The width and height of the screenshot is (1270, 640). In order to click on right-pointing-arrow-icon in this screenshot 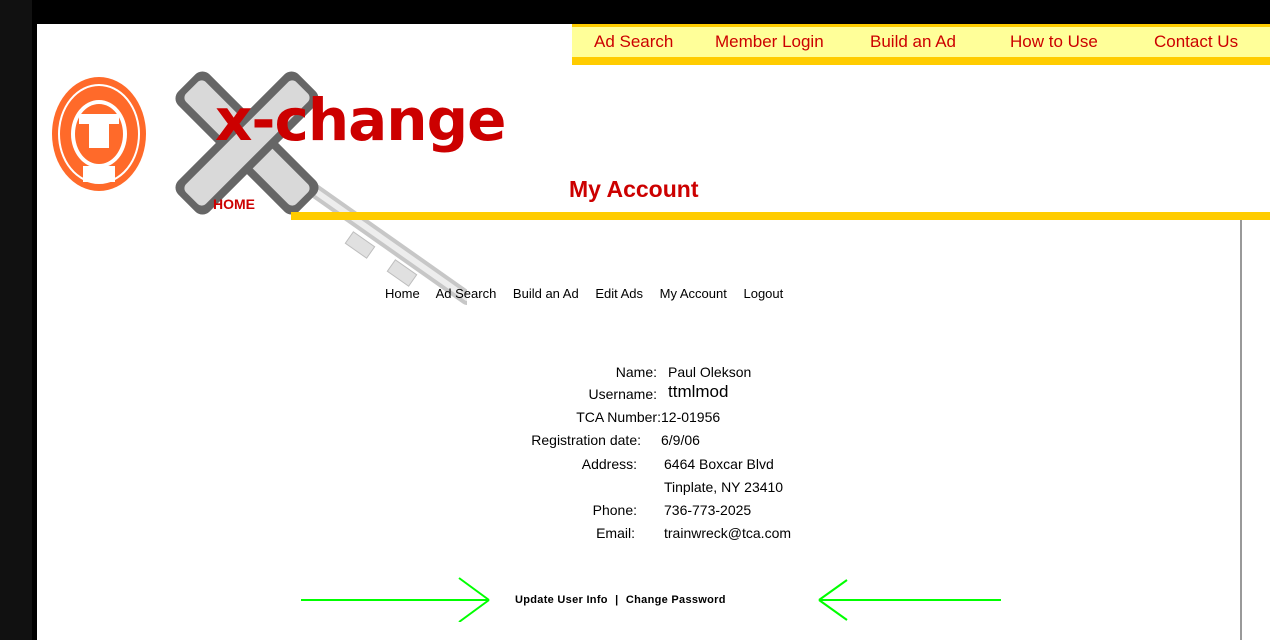, I will do `click(395, 599)`.